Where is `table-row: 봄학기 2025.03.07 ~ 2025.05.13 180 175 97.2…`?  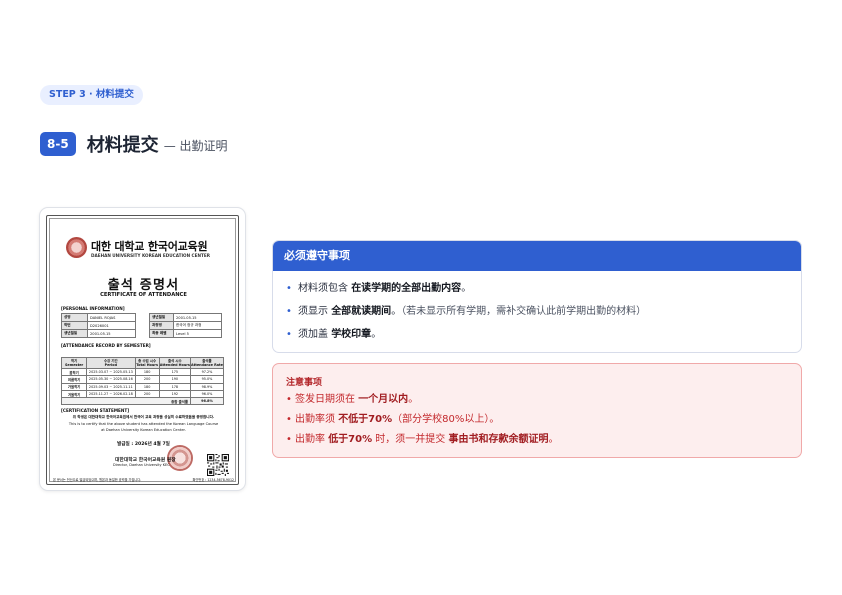
table-row: 봄학기 2025.03.07 ~ 2025.05.13 180 175 97.2… is located at coordinates (142, 372).